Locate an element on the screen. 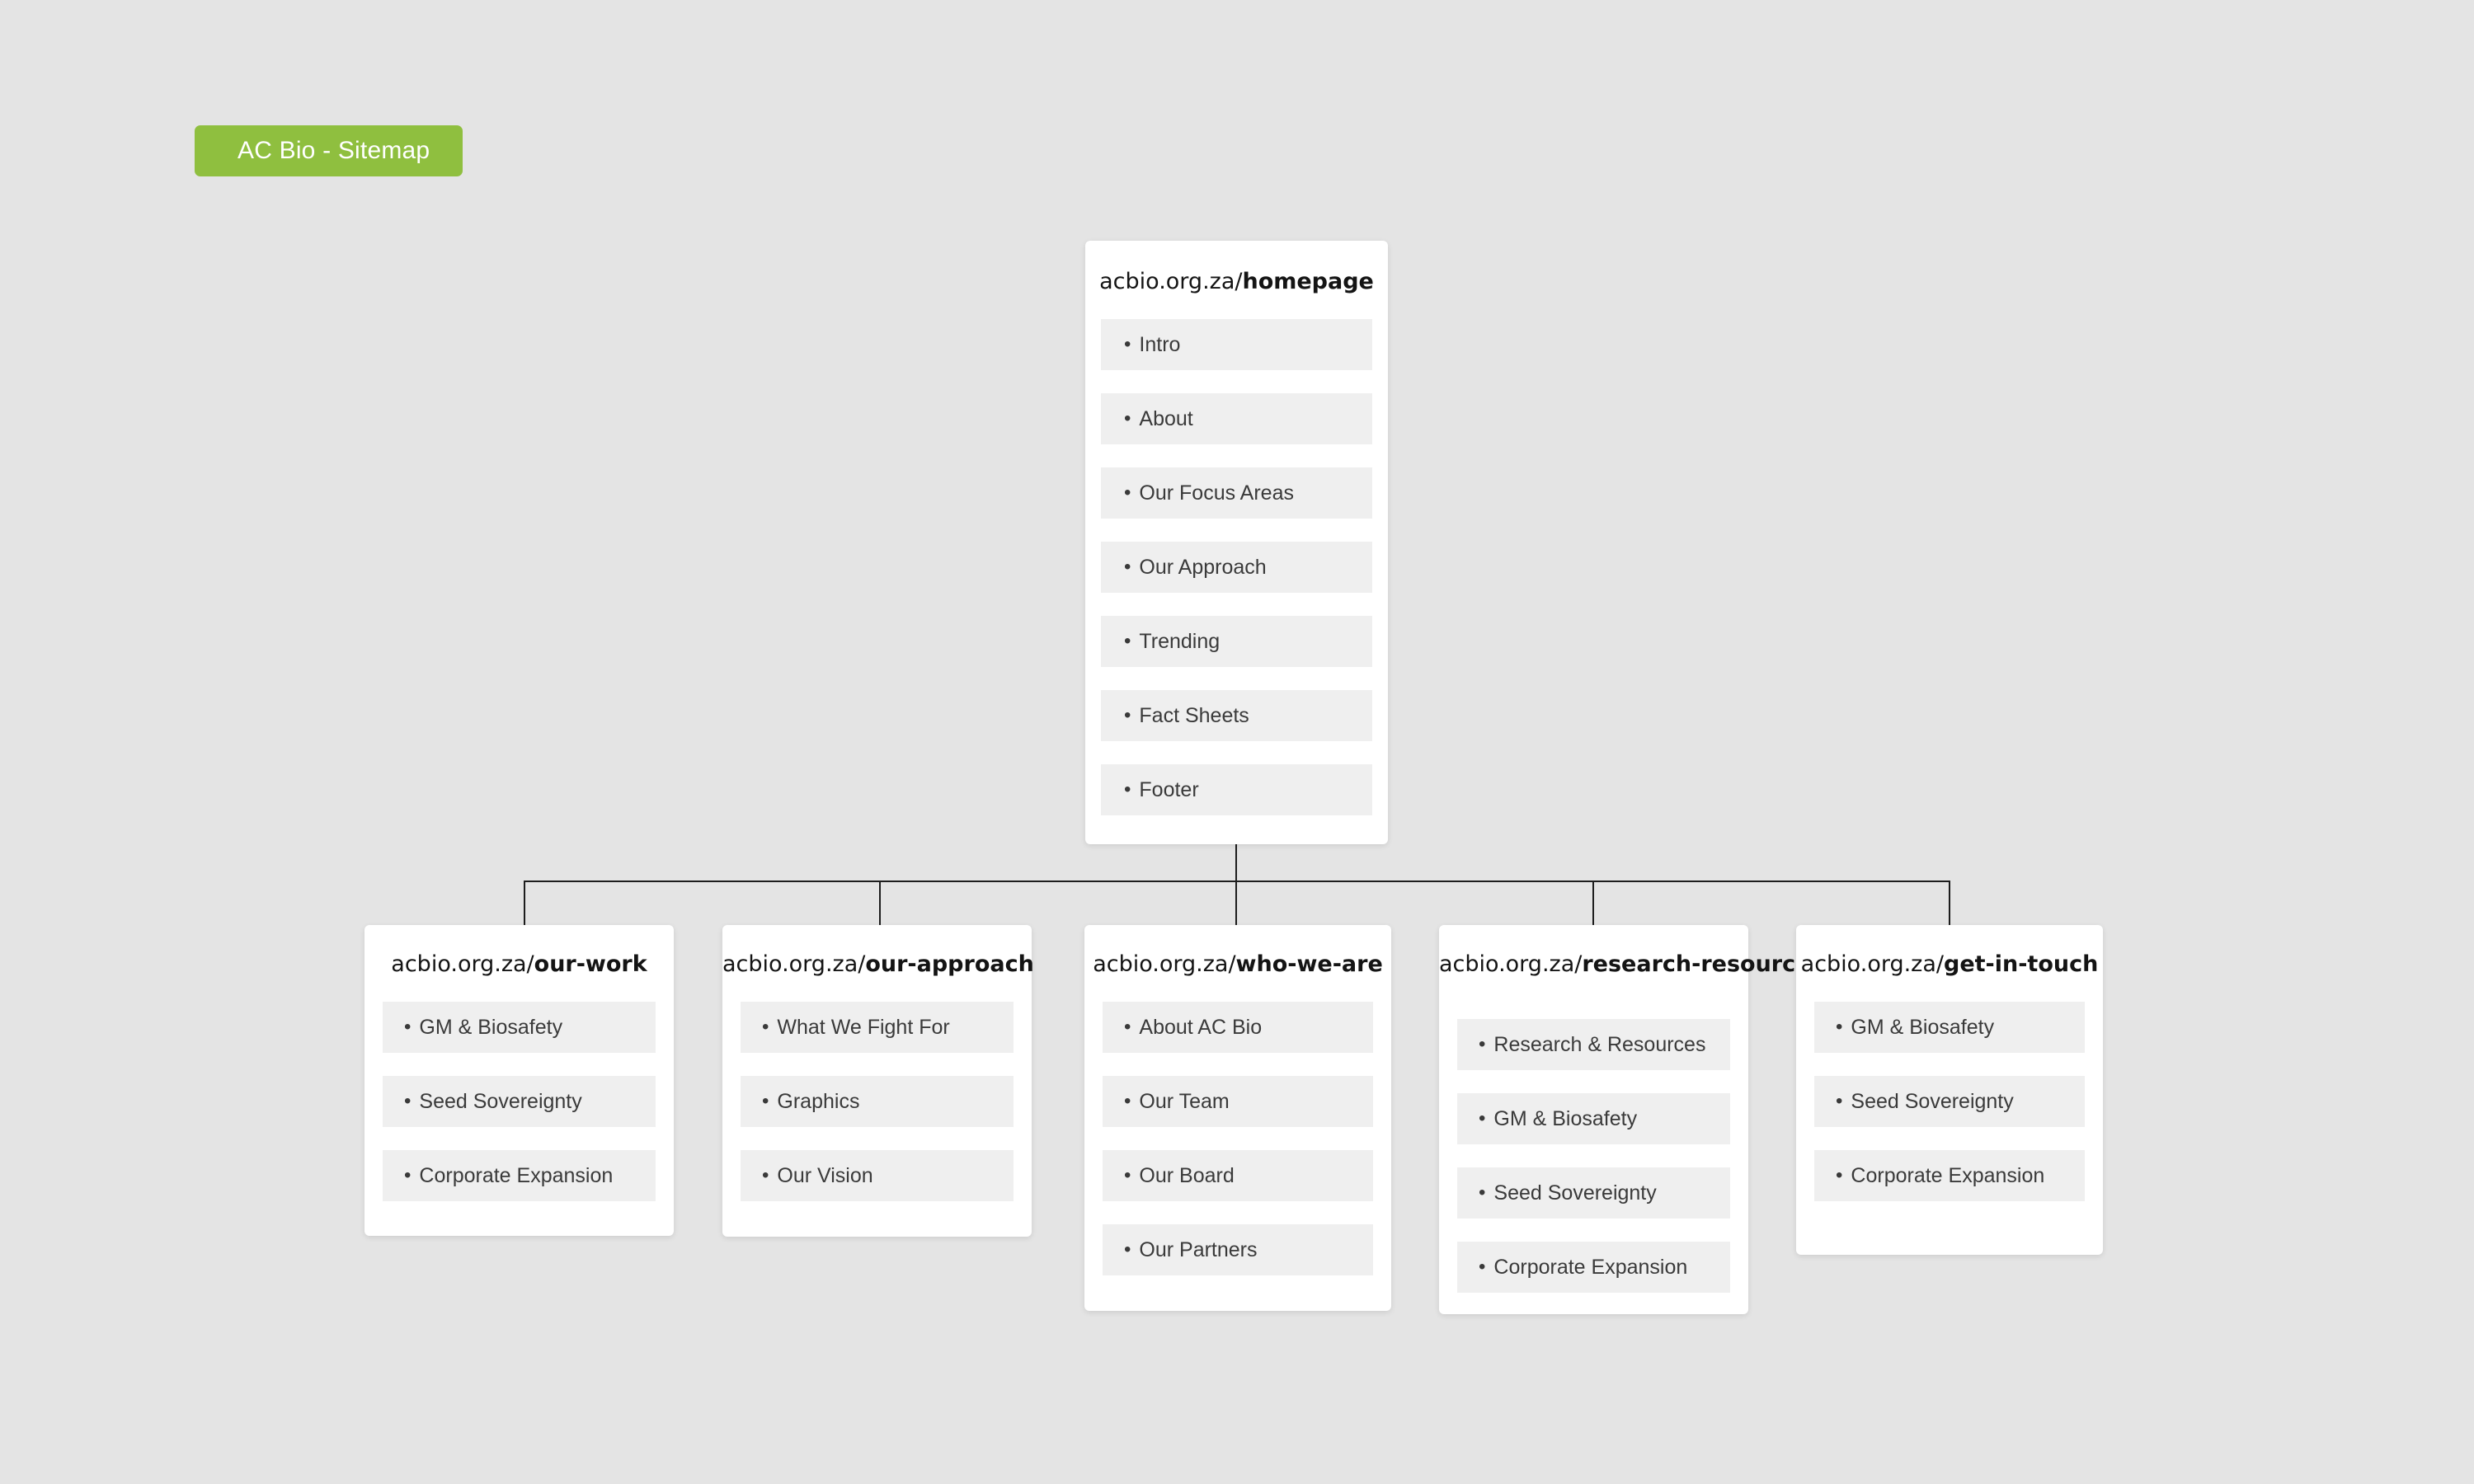 The image size is (2474, 1484). page-section-label: Our Partners is located at coordinates (1198, 1249).